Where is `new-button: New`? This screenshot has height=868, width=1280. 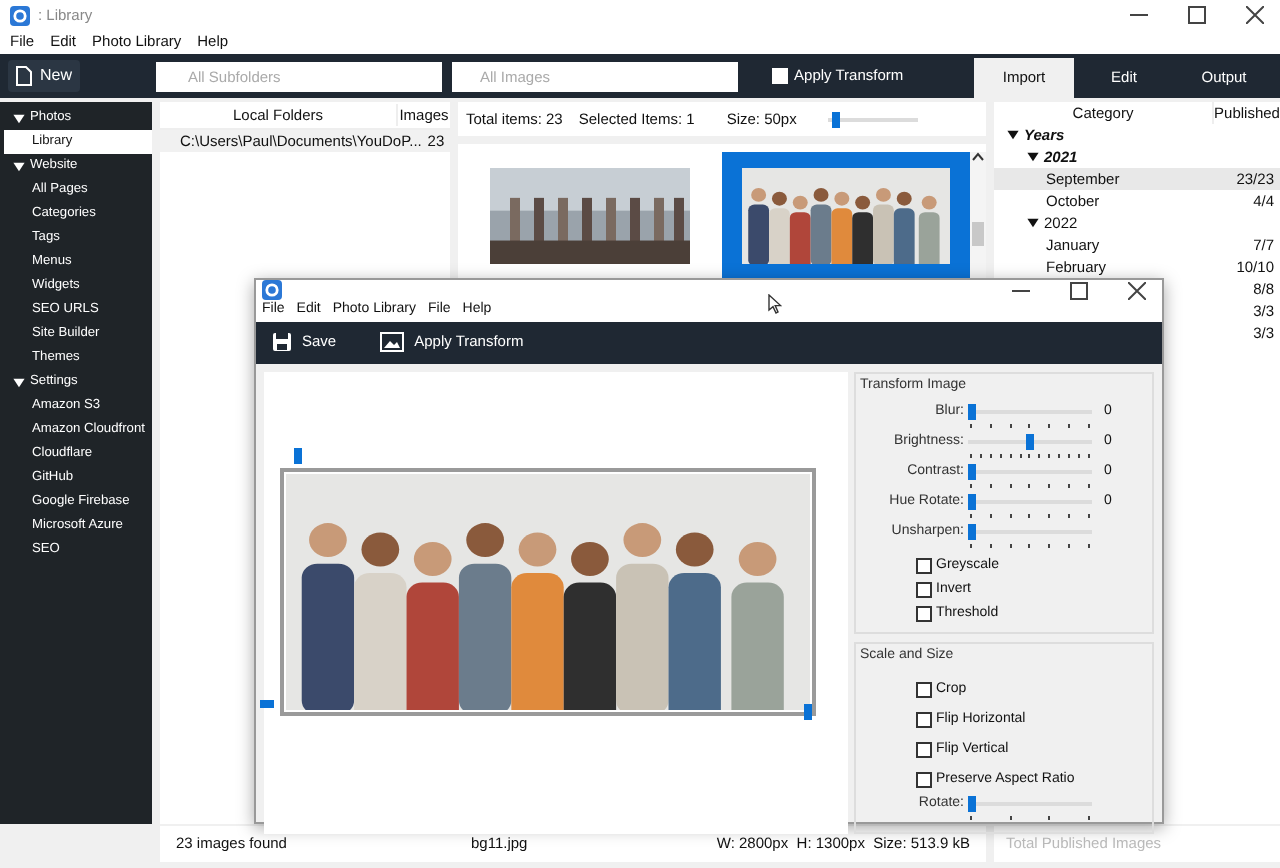 new-button: New is located at coordinates (44, 76).